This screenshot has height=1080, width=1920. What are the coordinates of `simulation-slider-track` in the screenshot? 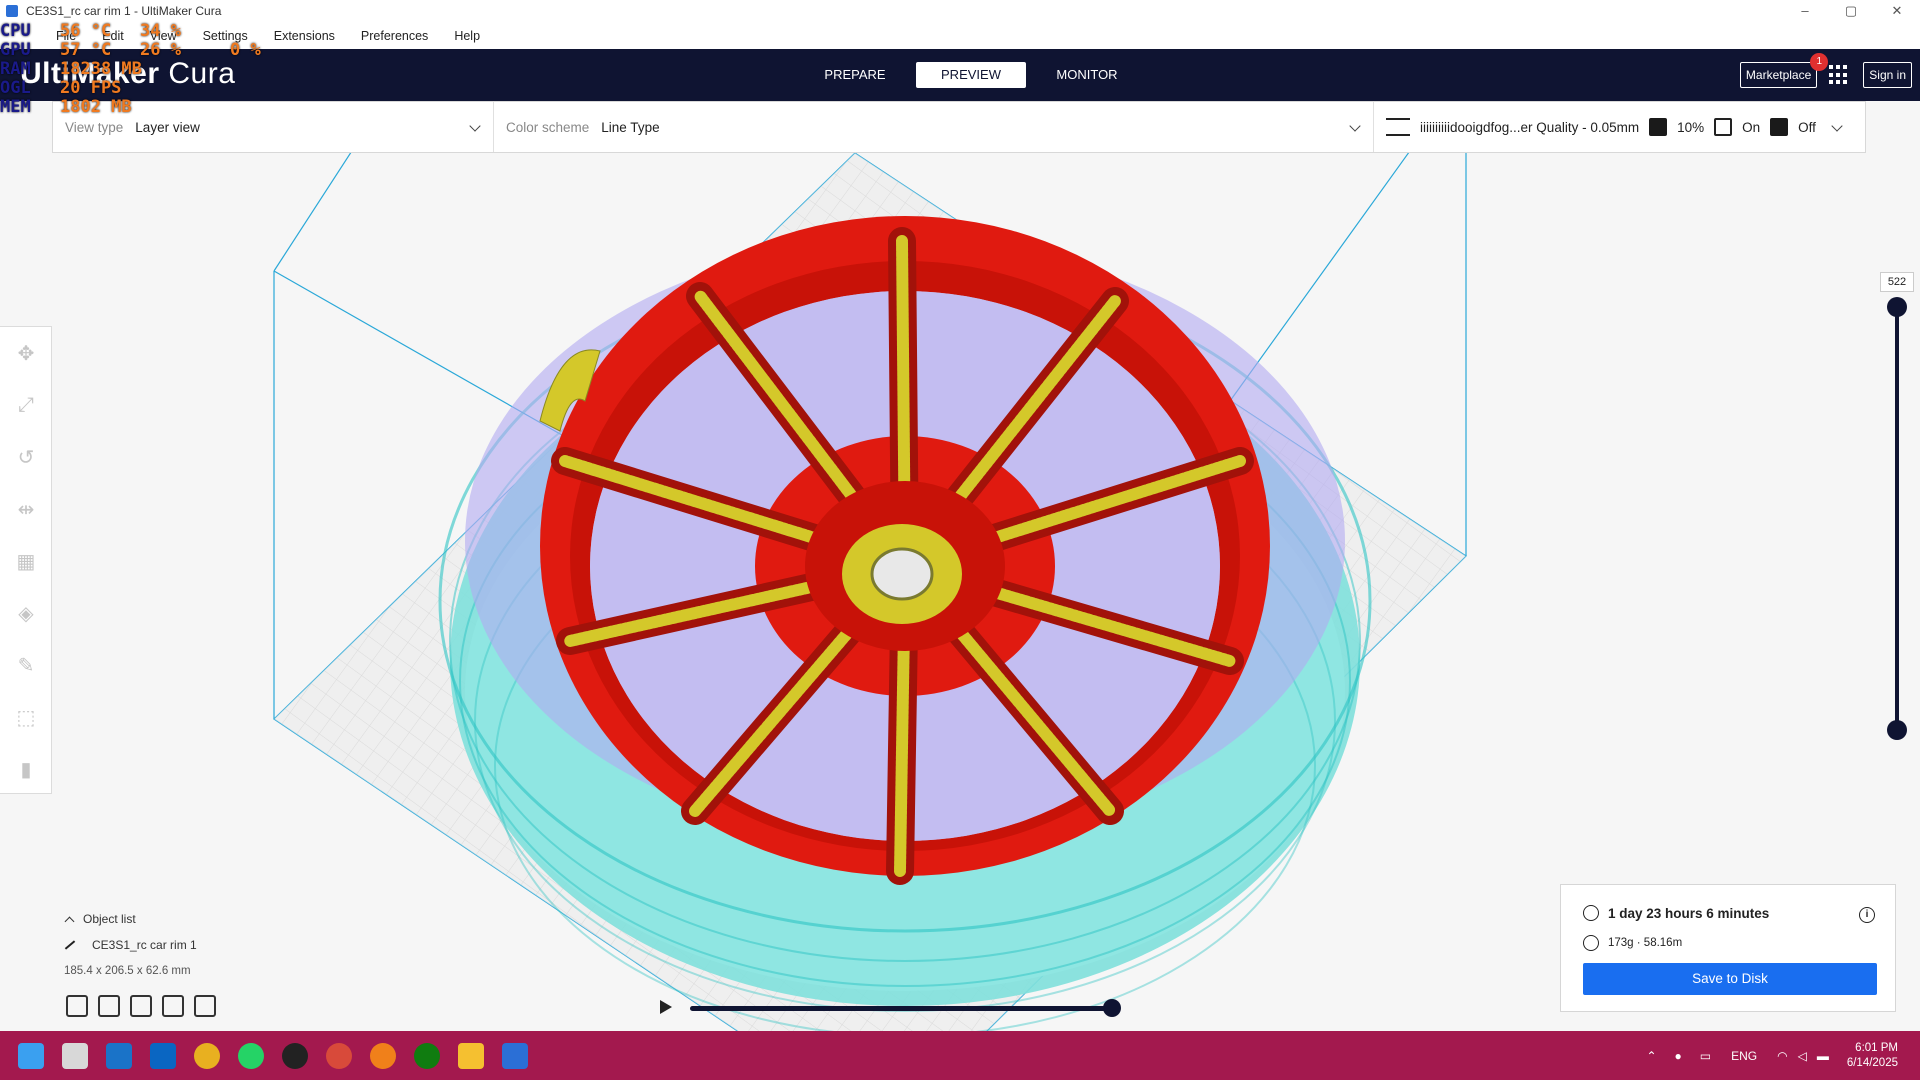 It's located at (900, 1008).